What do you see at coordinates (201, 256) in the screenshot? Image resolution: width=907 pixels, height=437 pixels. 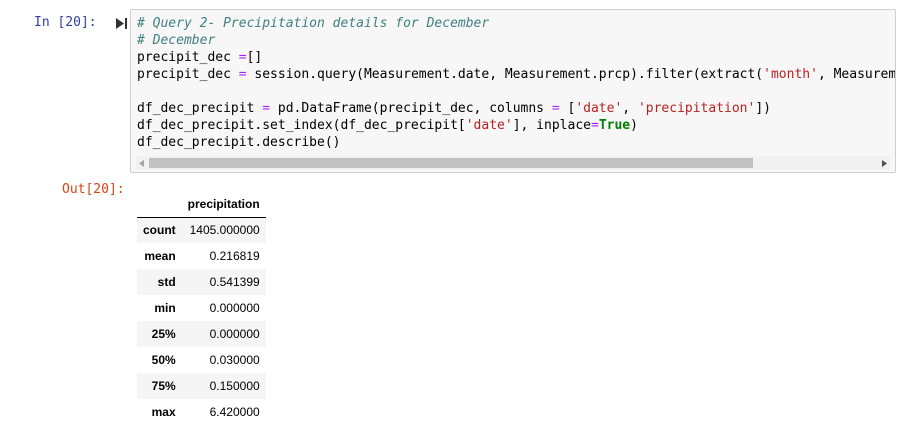 I see `table-row: mean 0.216819` at bounding box center [201, 256].